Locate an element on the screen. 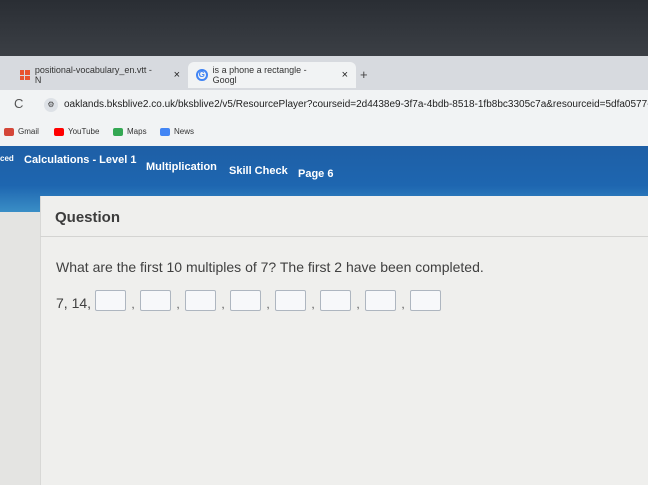  given-multiples: 7, 14, is located at coordinates (74, 303).